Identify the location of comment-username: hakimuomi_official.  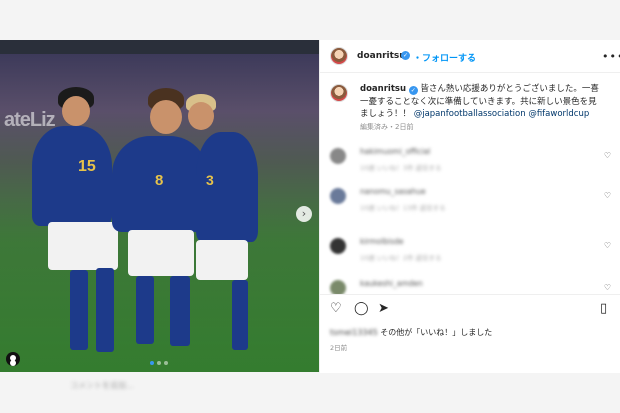
(395, 151).